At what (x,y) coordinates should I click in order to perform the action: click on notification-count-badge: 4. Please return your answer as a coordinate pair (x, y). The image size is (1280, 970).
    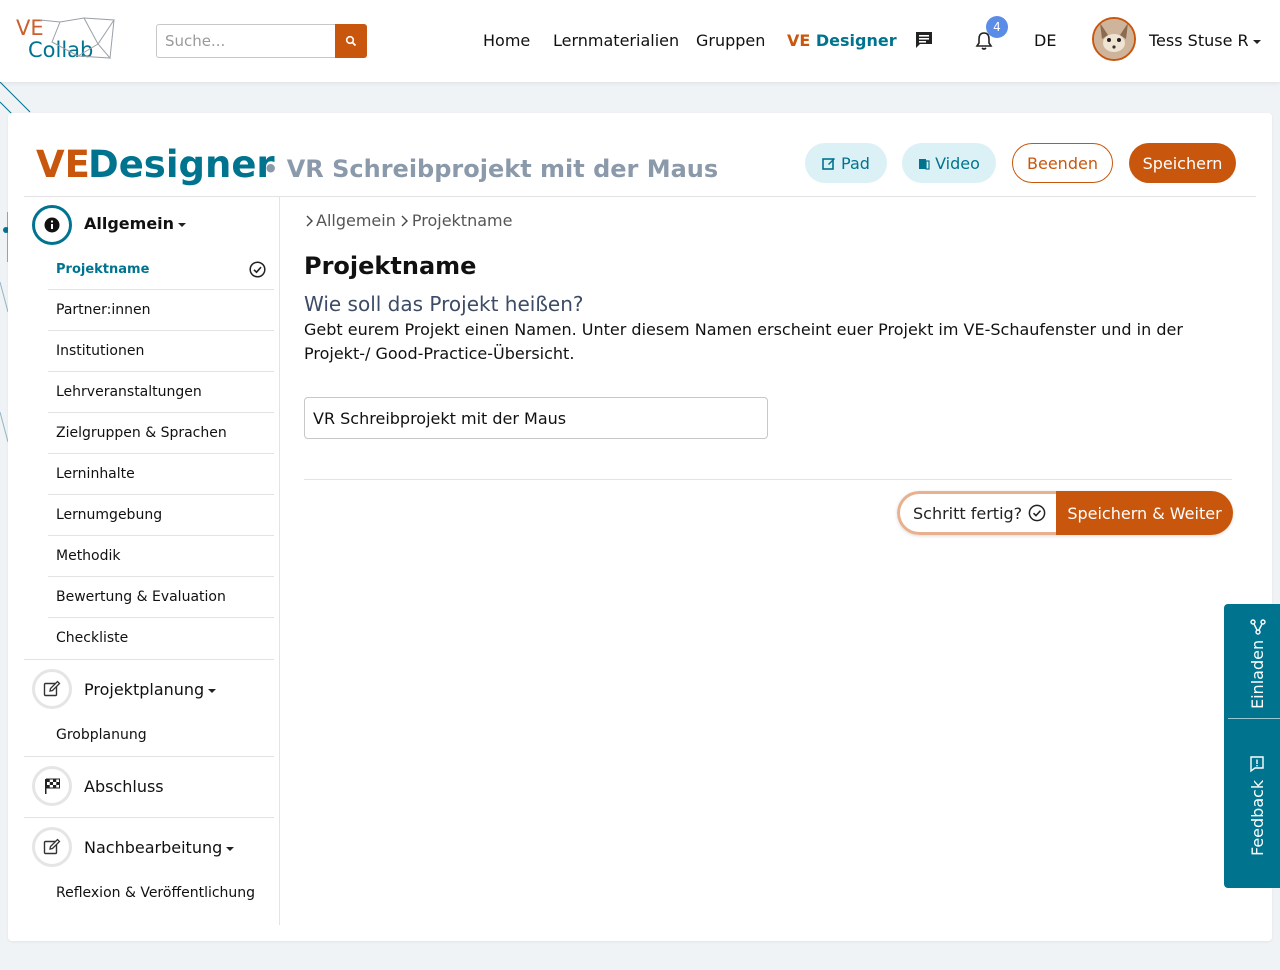
    Looking at the image, I should click on (997, 27).